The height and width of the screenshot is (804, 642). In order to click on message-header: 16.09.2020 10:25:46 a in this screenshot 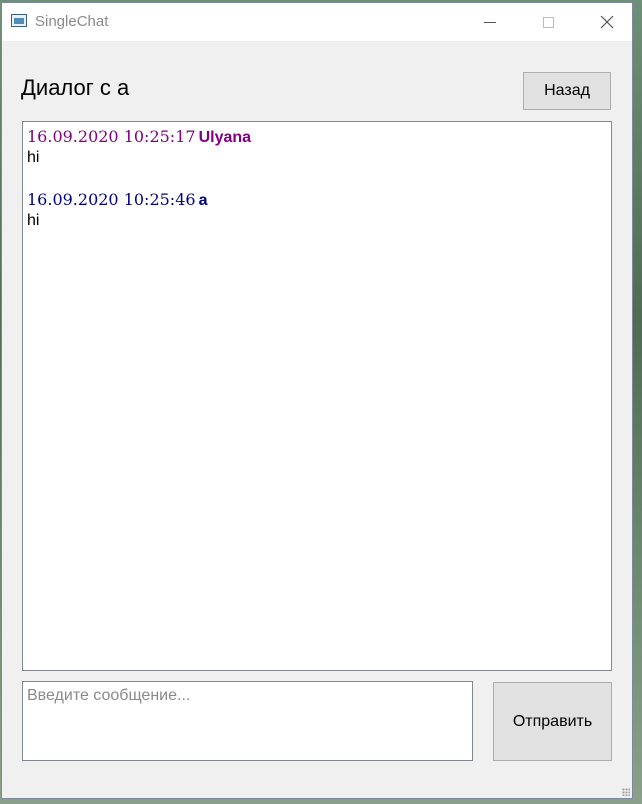, I will do `click(317, 200)`.